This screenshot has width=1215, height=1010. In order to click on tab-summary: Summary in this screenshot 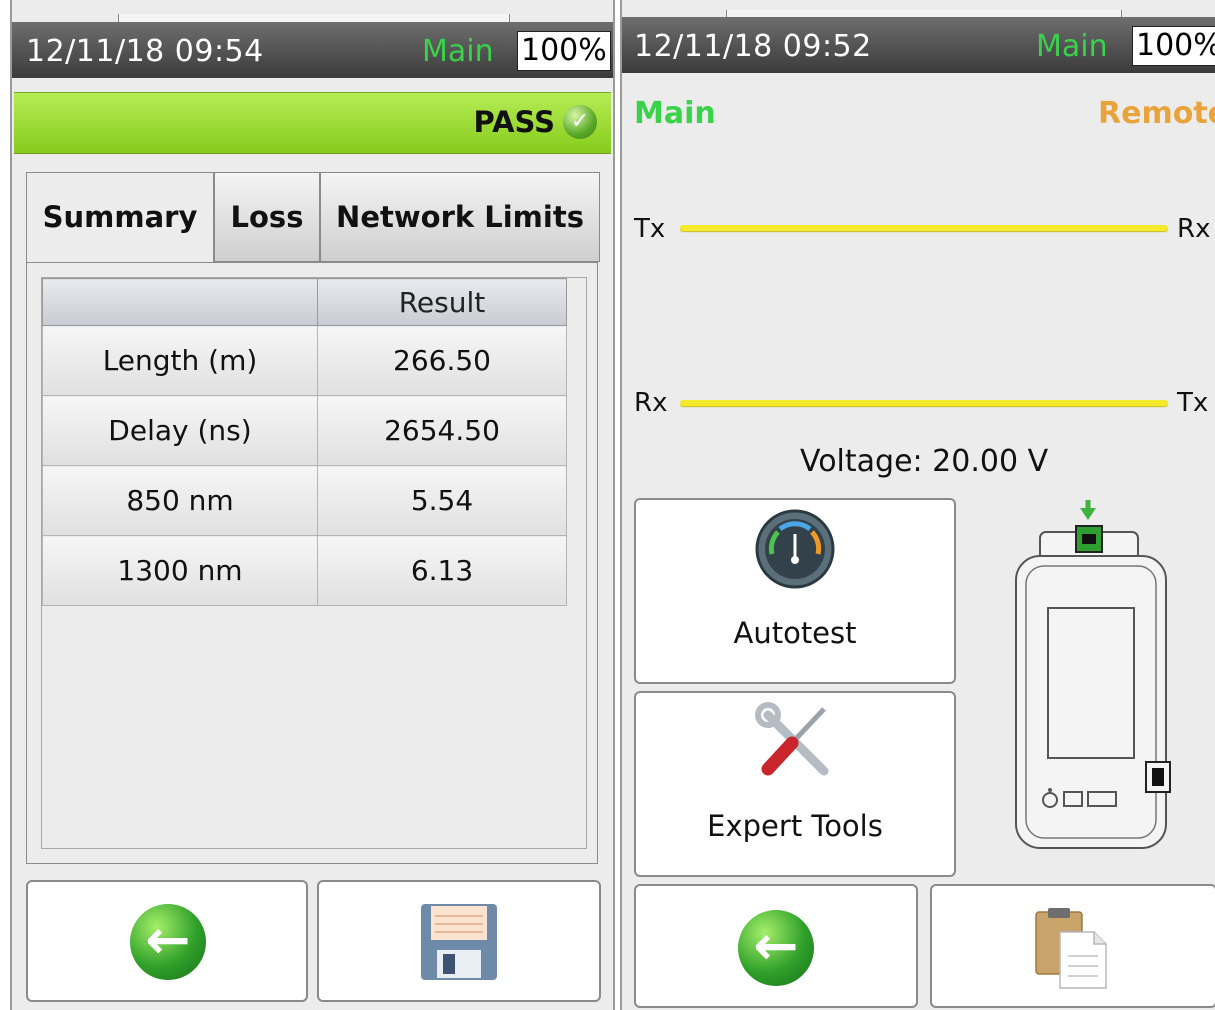, I will do `click(120, 218)`.